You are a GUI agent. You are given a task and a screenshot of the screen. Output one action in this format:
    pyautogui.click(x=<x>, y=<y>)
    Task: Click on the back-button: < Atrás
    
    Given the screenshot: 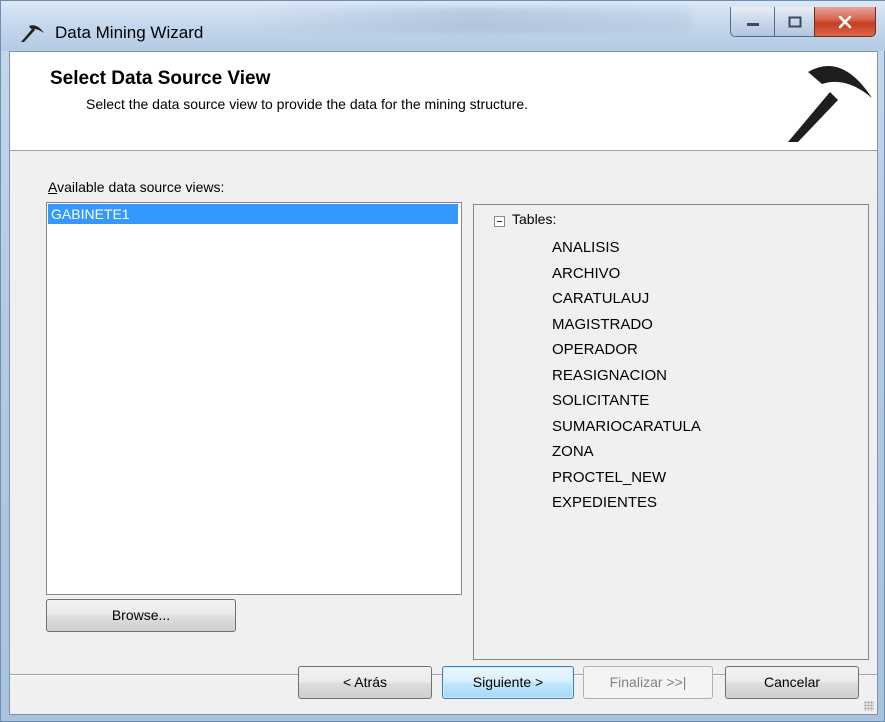 What is the action you would take?
    pyautogui.click(x=365, y=682)
    